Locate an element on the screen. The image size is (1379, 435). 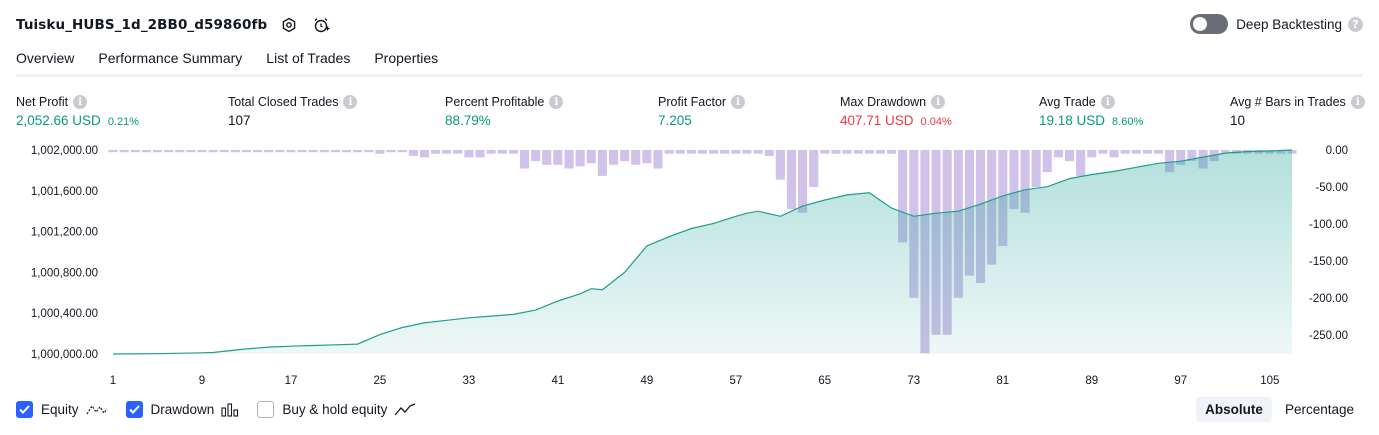
equity-line-icon is located at coordinates (97, 410).